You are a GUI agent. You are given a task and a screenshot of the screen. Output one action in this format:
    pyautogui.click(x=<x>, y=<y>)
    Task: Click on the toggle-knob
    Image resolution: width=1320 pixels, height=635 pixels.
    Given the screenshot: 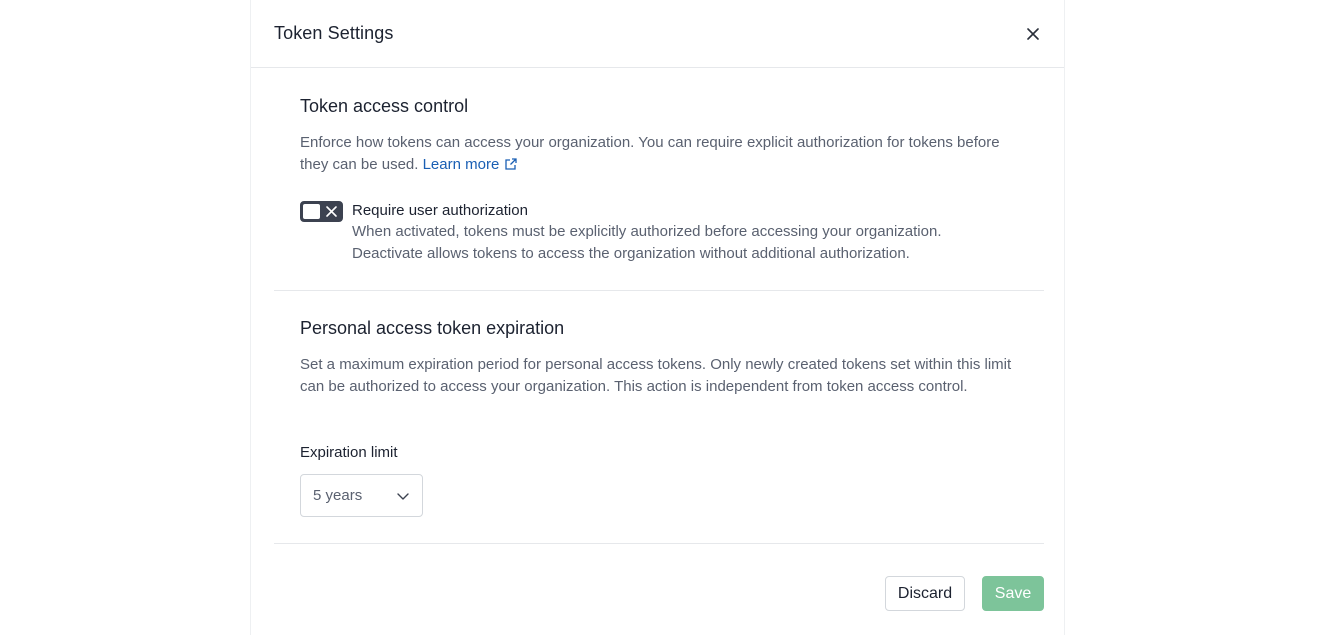 What is the action you would take?
    pyautogui.click(x=311, y=211)
    